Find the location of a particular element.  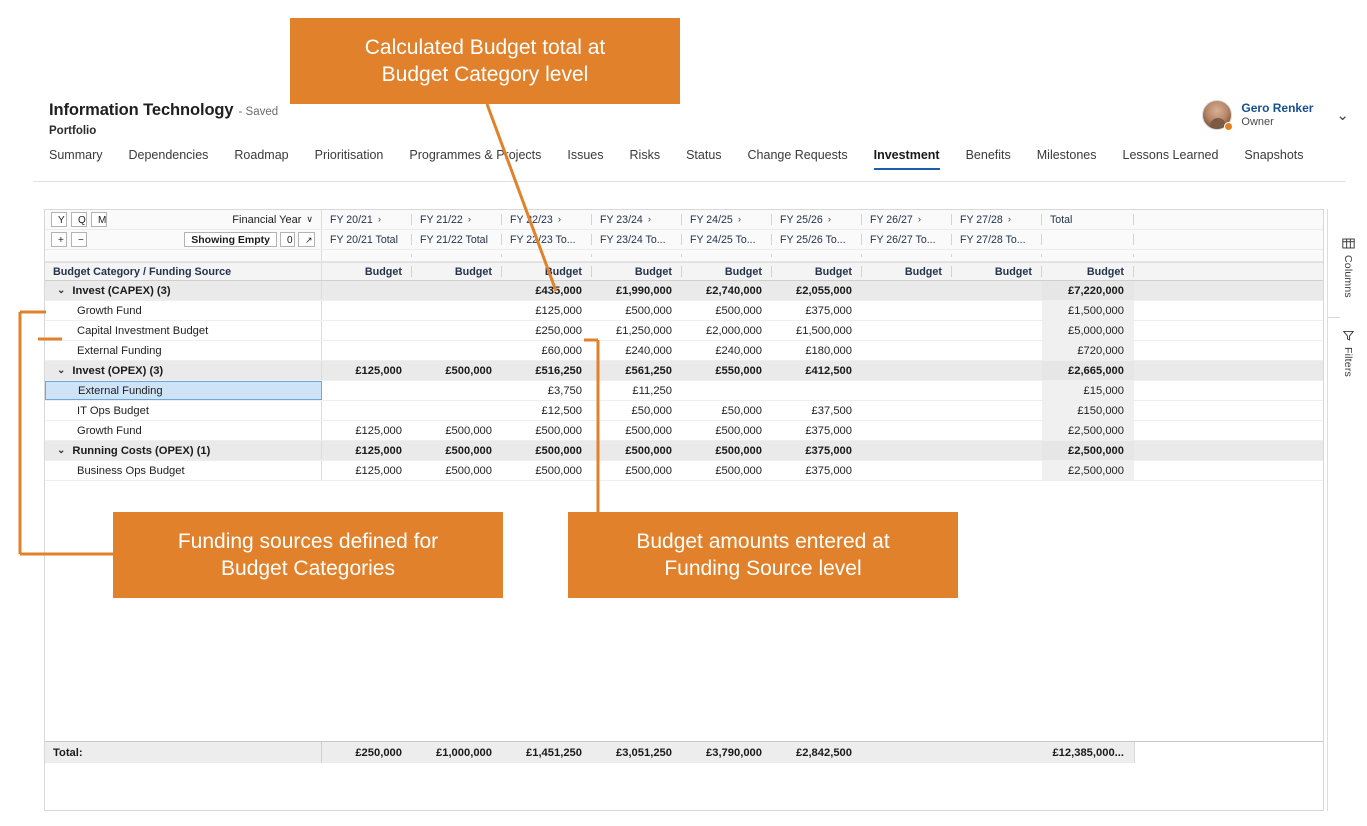

budget-cell: £720,000 is located at coordinates (1088, 350).